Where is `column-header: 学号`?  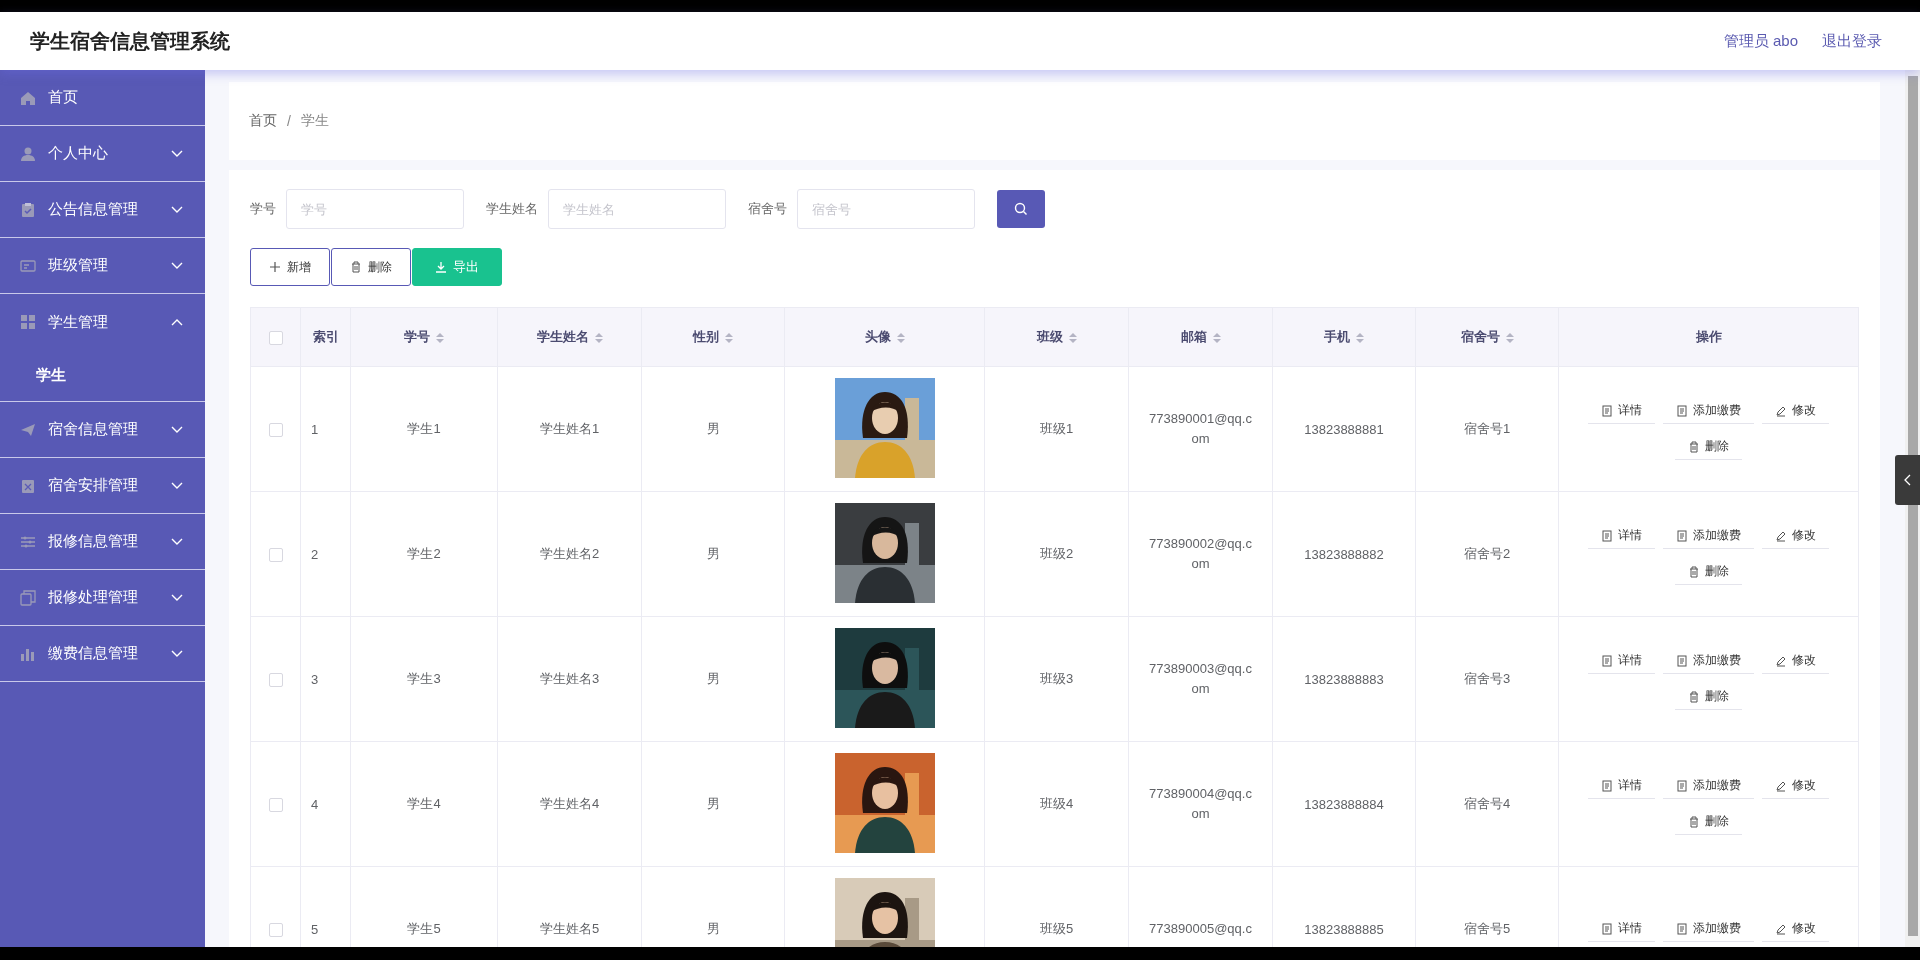 column-header: 学号 is located at coordinates (417, 337).